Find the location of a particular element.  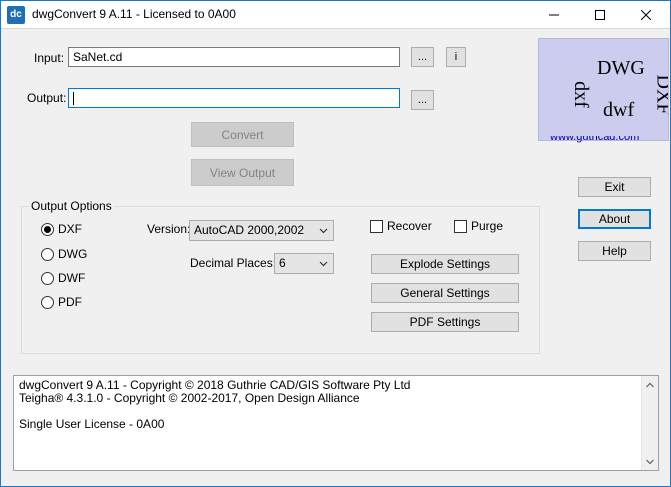

product-logo: DWG DXF dxf dwf is located at coordinates (603, 89).